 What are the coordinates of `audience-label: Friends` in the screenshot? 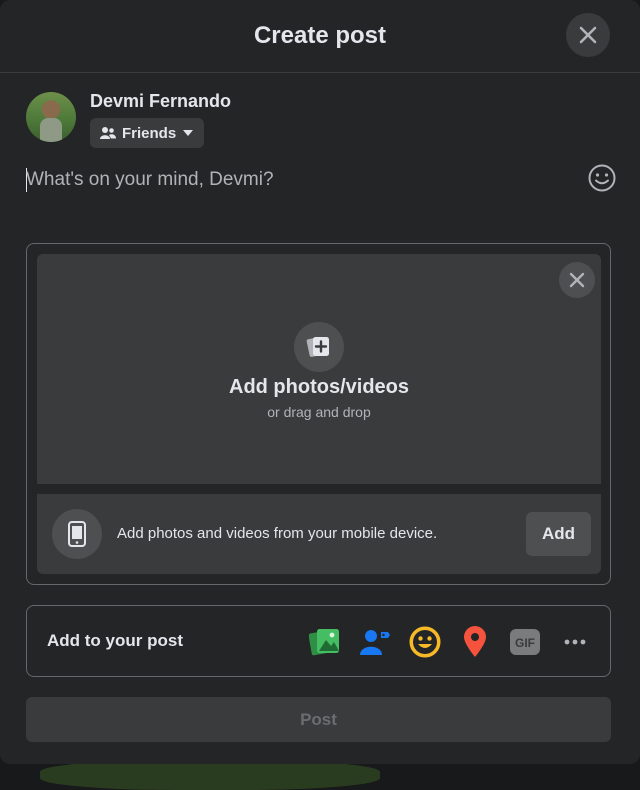 It's located at (149, 133).